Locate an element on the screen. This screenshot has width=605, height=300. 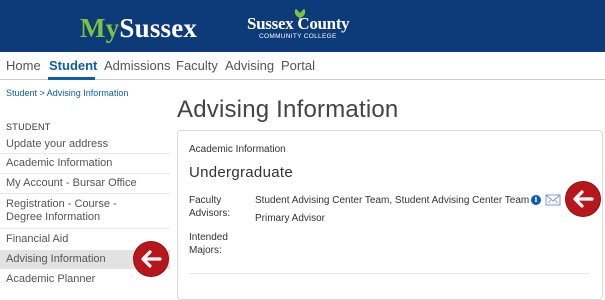
info-icon: i is located at coordinates (536, 200).